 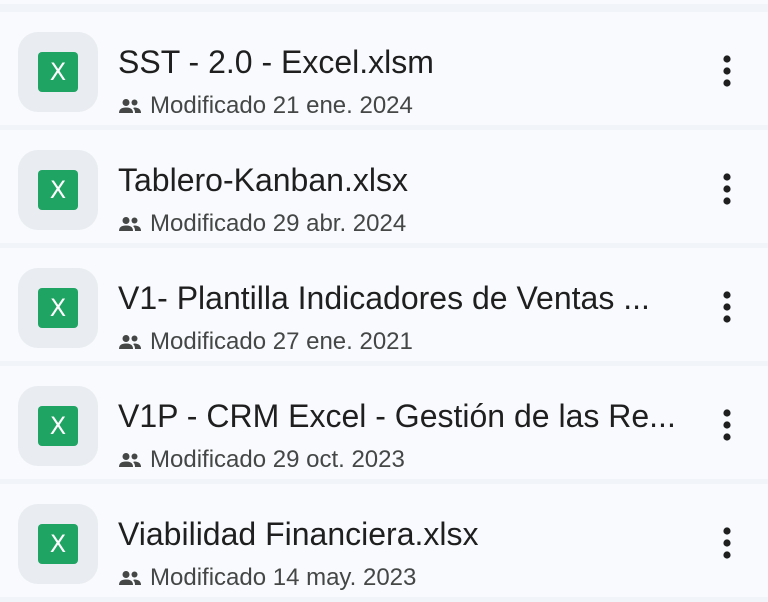 I want to click on file-modified-row: Modificado 29 abr. 2024, so click(x=262, y=224).